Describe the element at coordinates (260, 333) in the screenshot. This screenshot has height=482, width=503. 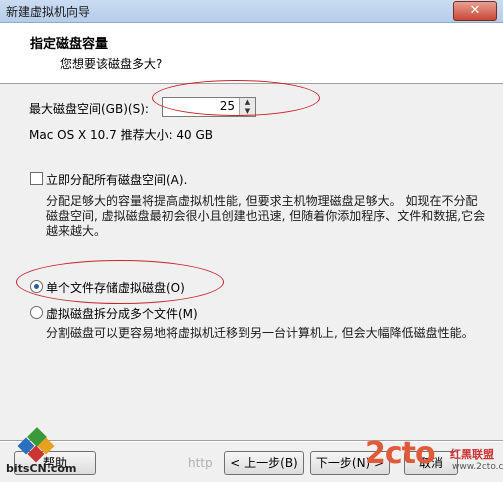
I see `multi-file-description: 分割磁盘可以更容易地将虚拟机迁移到另一台计算机上, 但会大幅降低磁盘性能。` at that location.